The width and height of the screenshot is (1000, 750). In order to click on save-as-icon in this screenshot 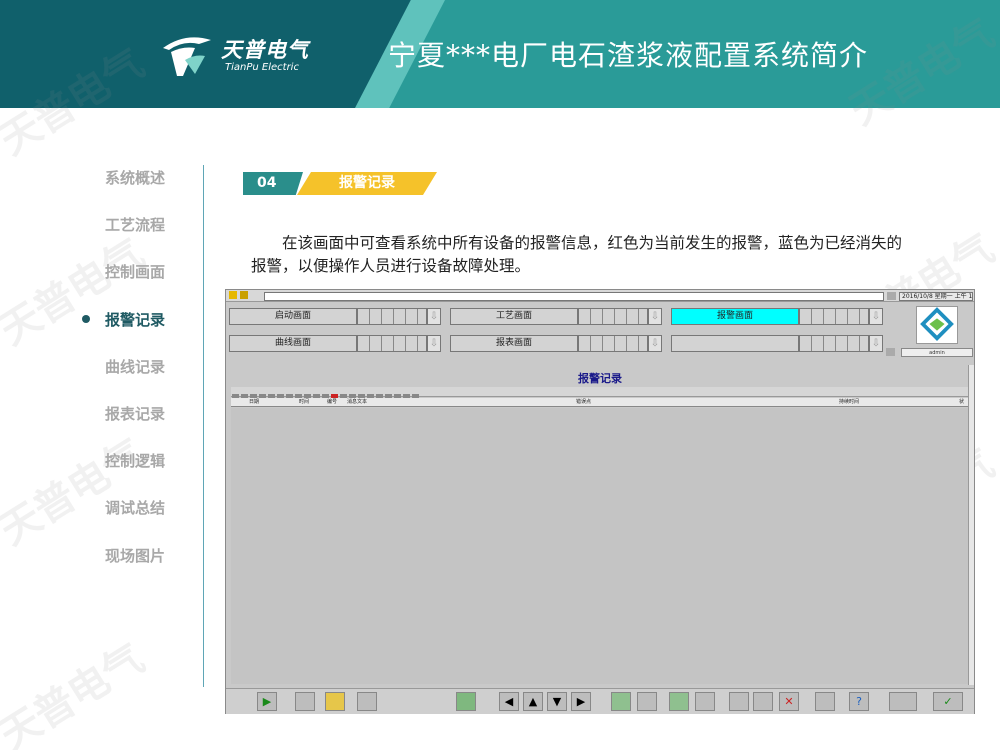, I will do `click(763, 701)`.